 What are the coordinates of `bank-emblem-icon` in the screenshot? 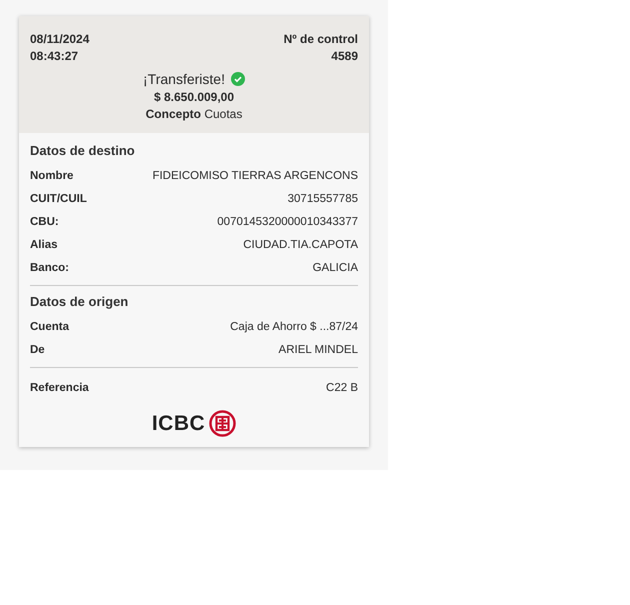 It's located at (222, 423).